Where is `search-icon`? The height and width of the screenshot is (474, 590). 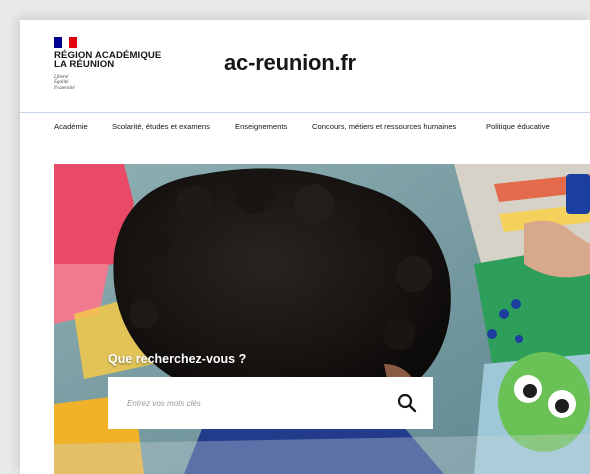 search-icon is located at coordinates (407, 403).